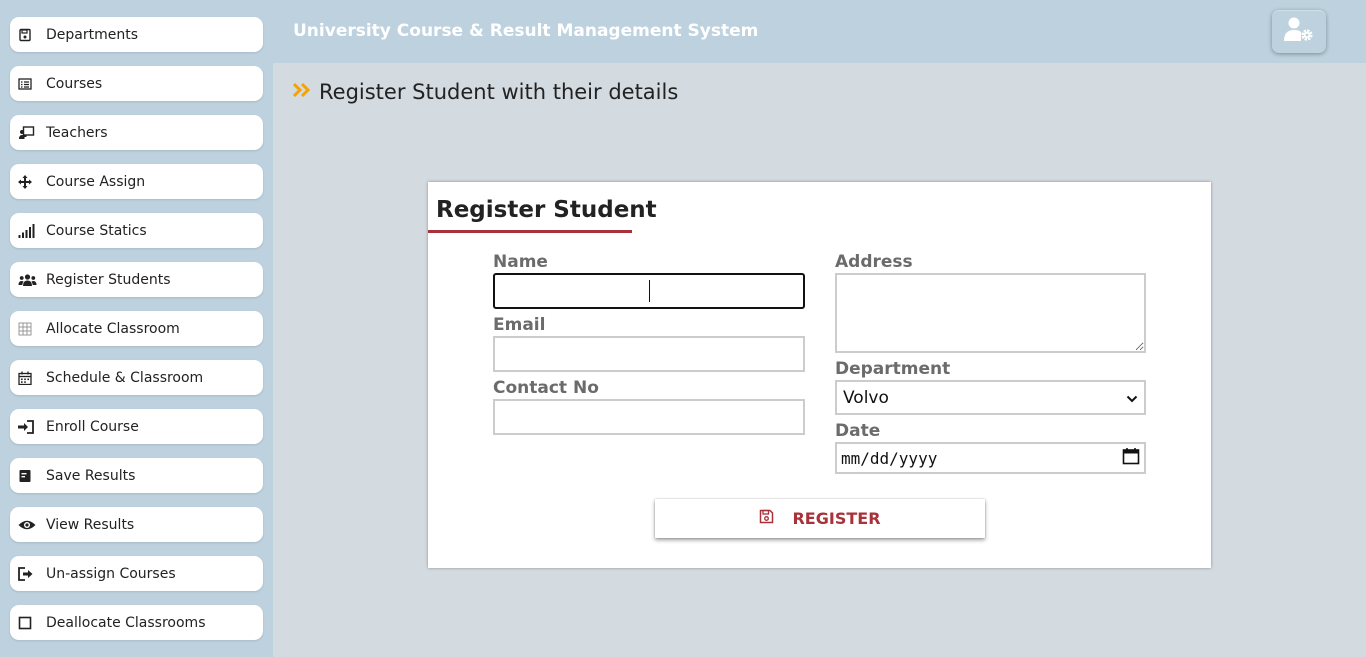 The width and height of the screenshot is (1366, 657). I want to click on page-heading: Register Student with their details, so click(485, 92).